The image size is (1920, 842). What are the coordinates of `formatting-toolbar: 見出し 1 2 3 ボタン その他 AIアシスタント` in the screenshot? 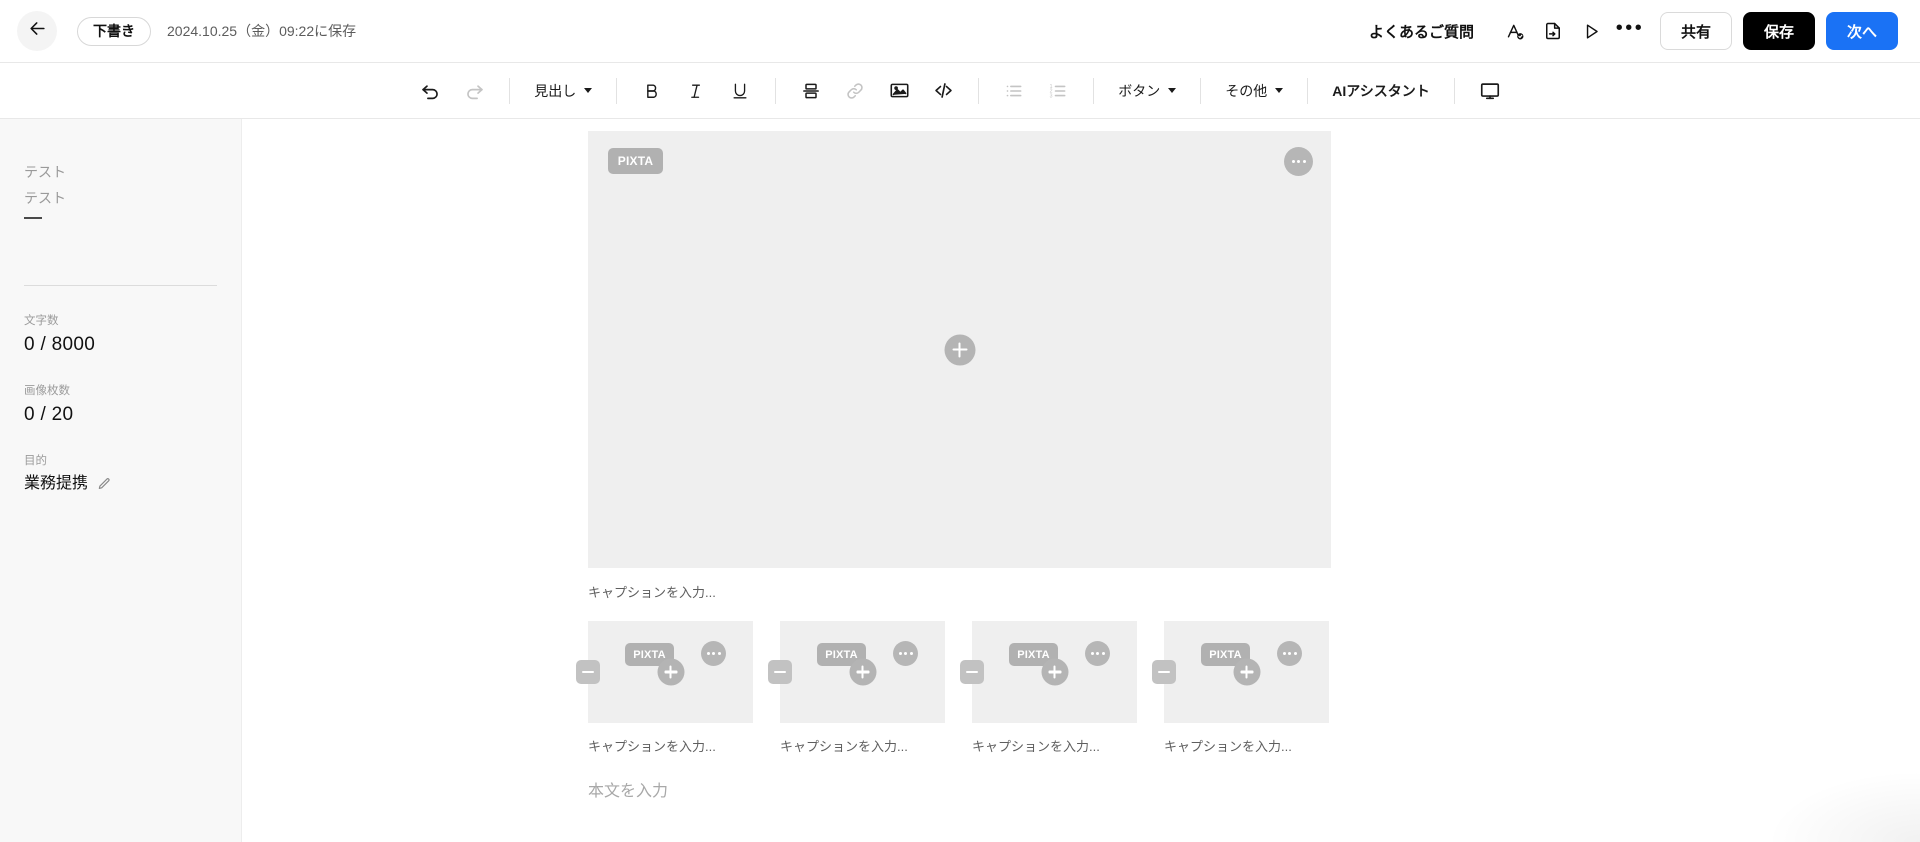 It's located at (960, 91).